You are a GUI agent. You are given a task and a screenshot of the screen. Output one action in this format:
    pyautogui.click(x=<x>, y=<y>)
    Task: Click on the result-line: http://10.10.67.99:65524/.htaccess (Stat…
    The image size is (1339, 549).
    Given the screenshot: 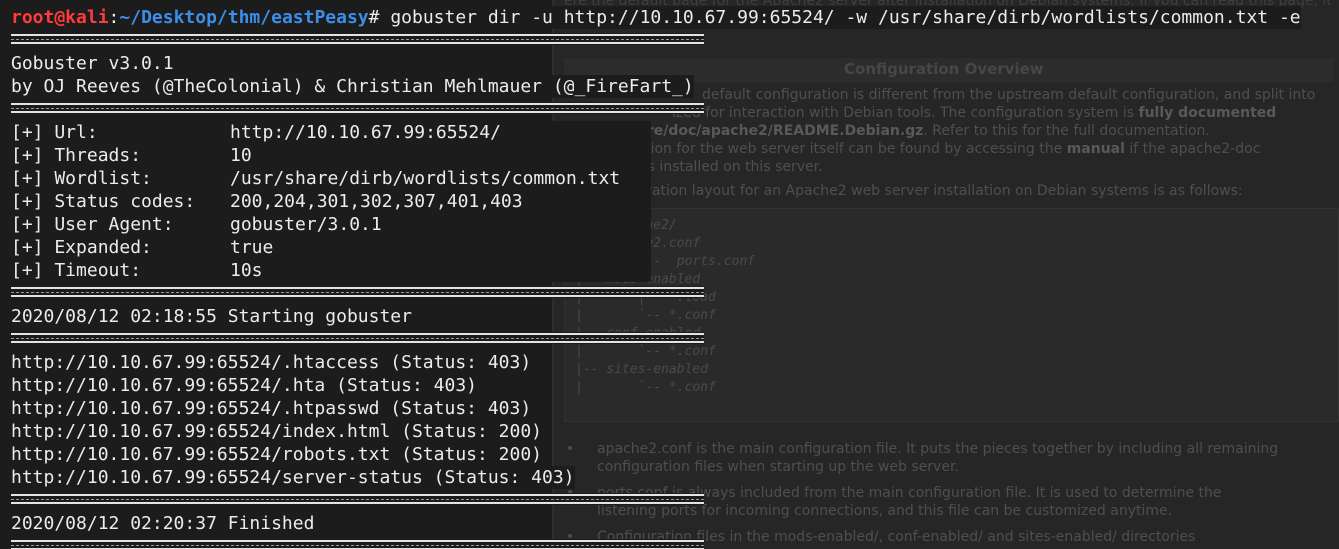 What is the action you would take?
    pyautogui.click(x=271, y=362)
    